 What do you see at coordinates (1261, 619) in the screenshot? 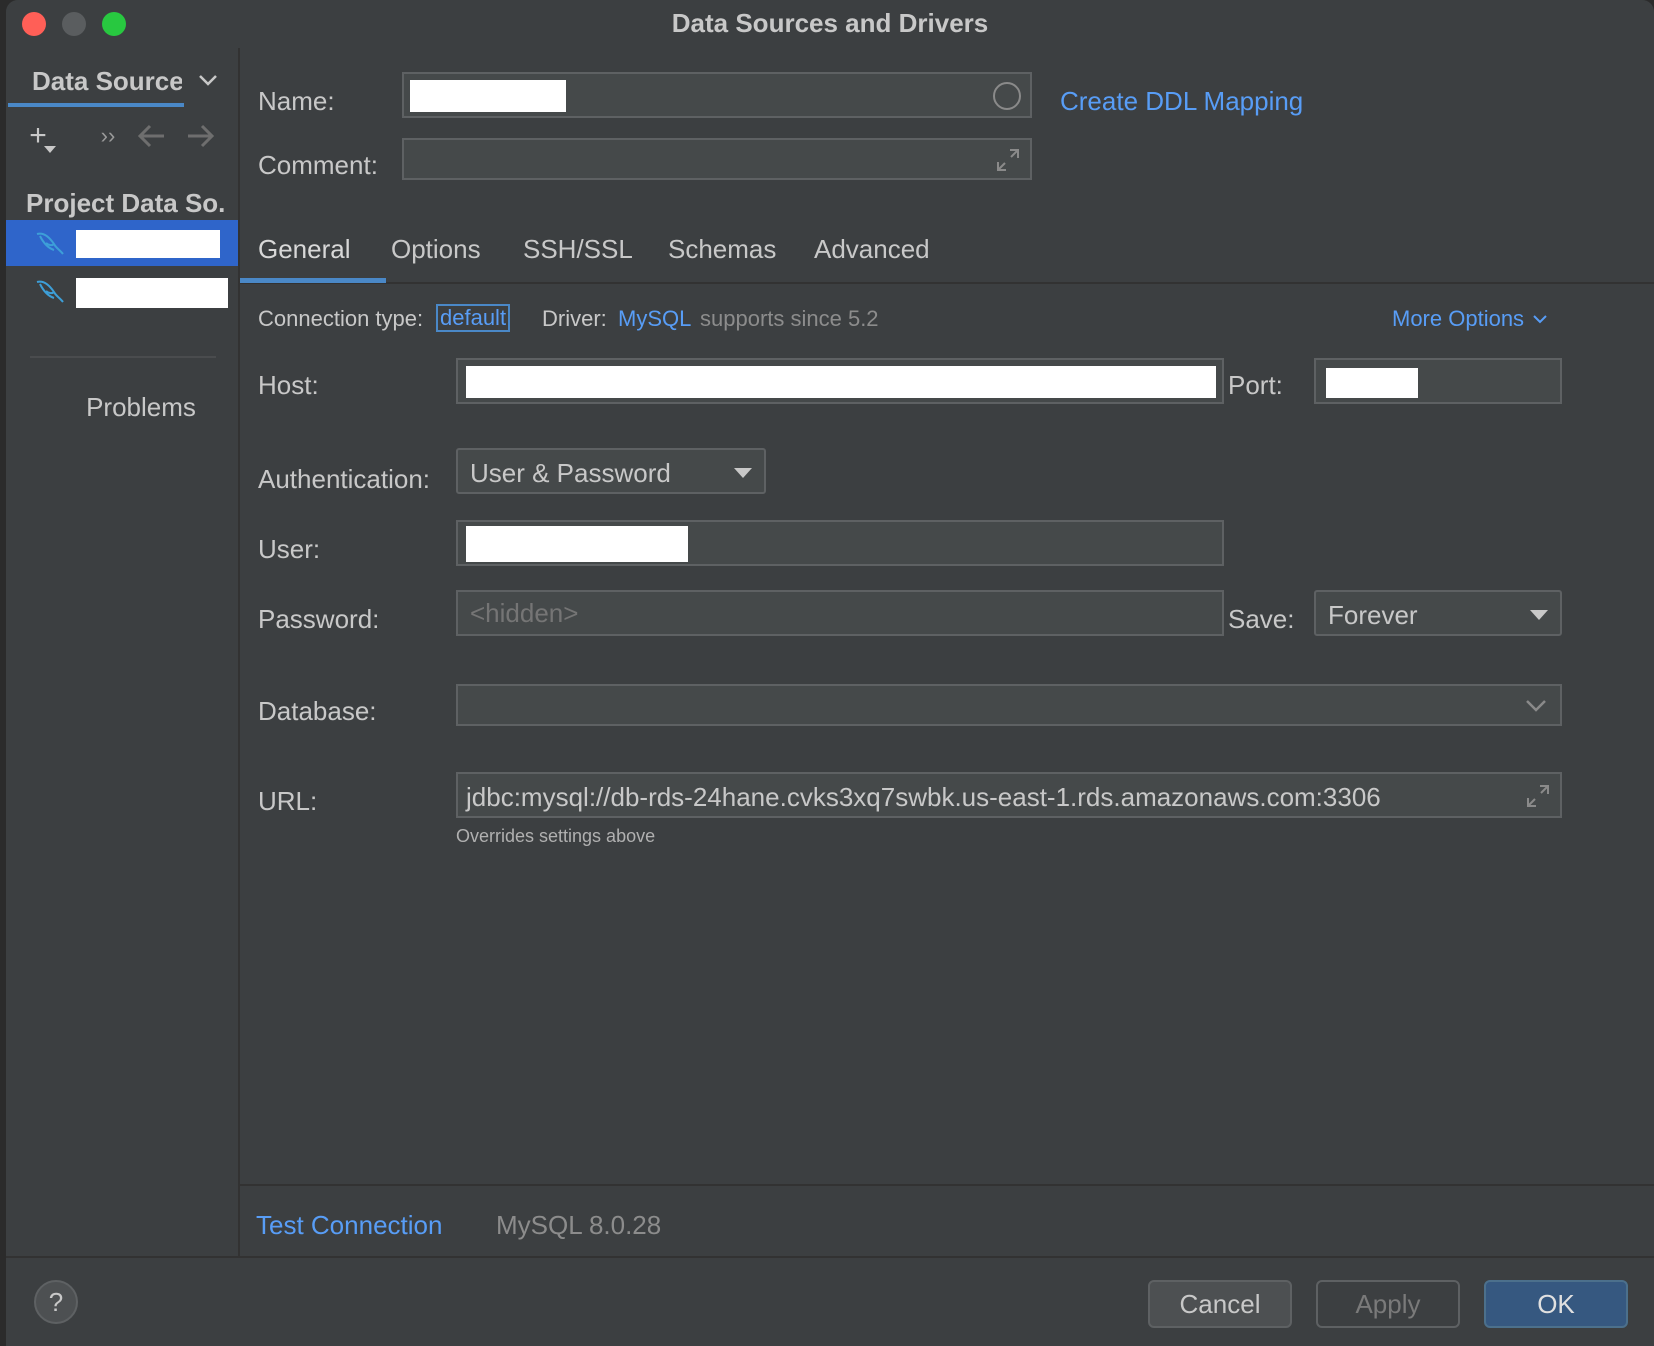
I see `save-label: Save:` at bounding box center [1261, 619].